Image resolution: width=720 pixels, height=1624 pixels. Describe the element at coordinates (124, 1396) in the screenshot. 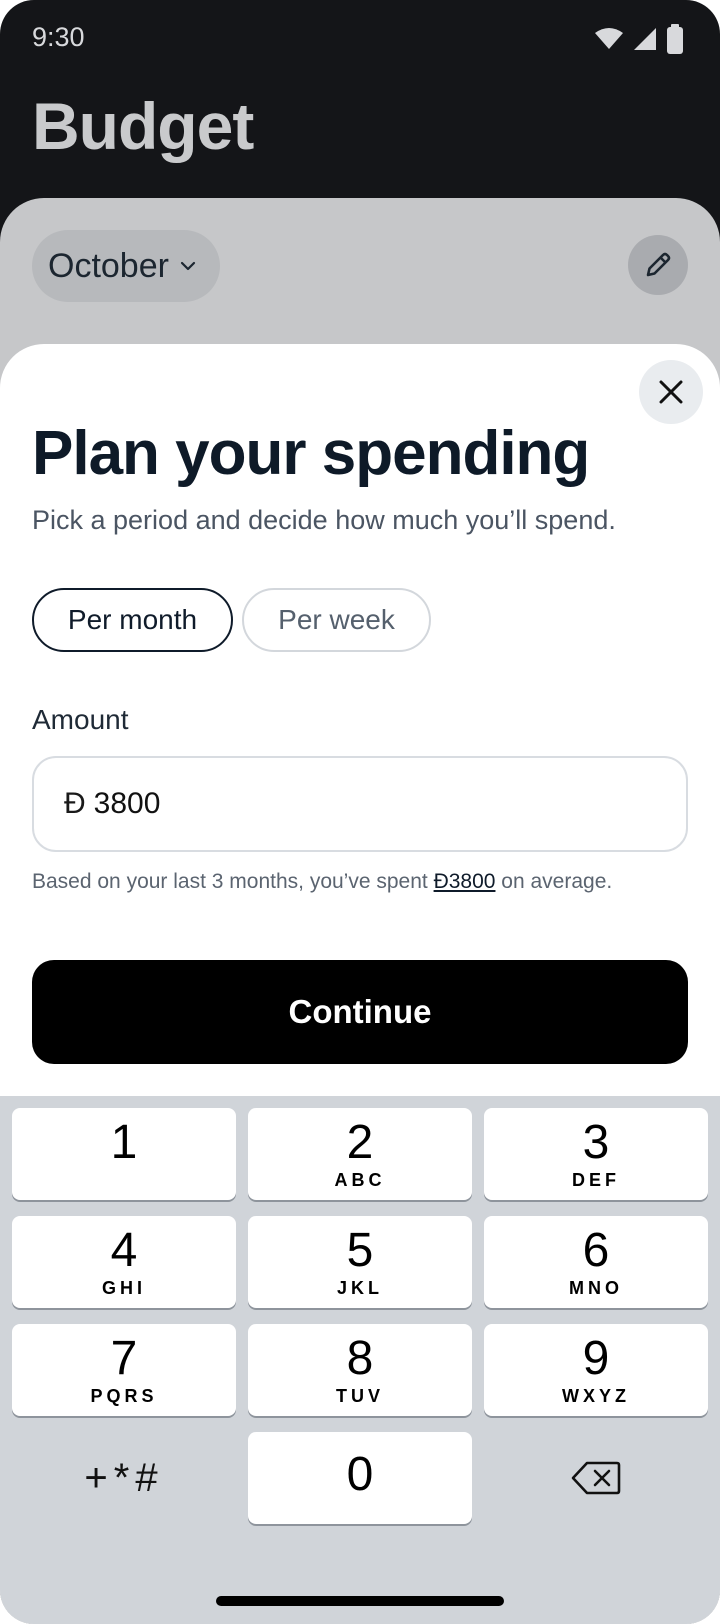

I see `key-letters: PQRS` at that location.